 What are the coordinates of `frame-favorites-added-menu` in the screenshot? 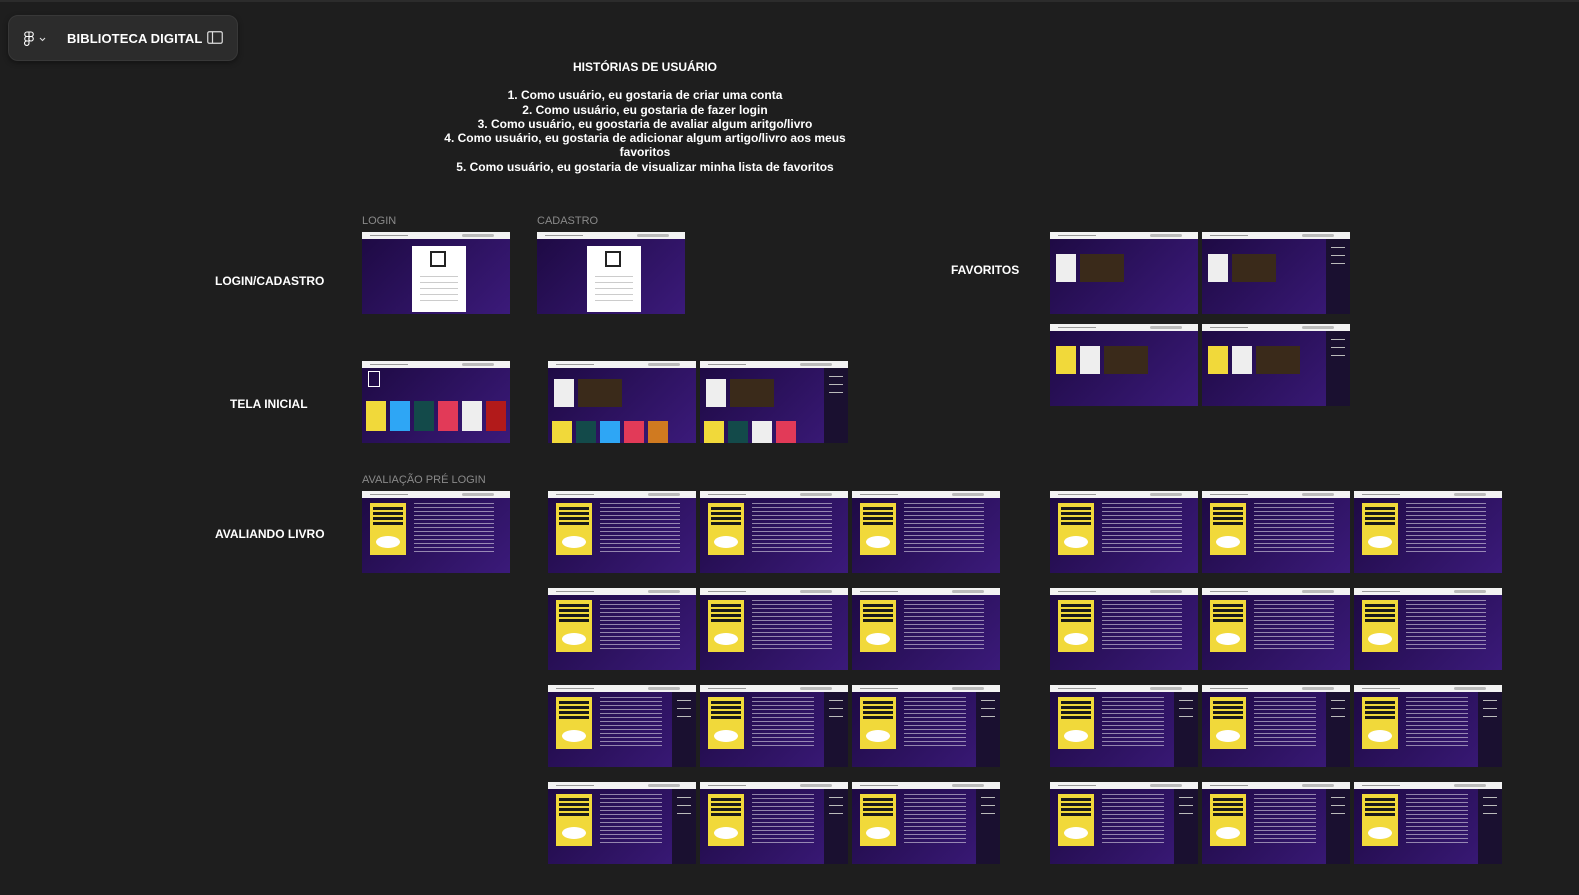 It's located at (1276, 365).